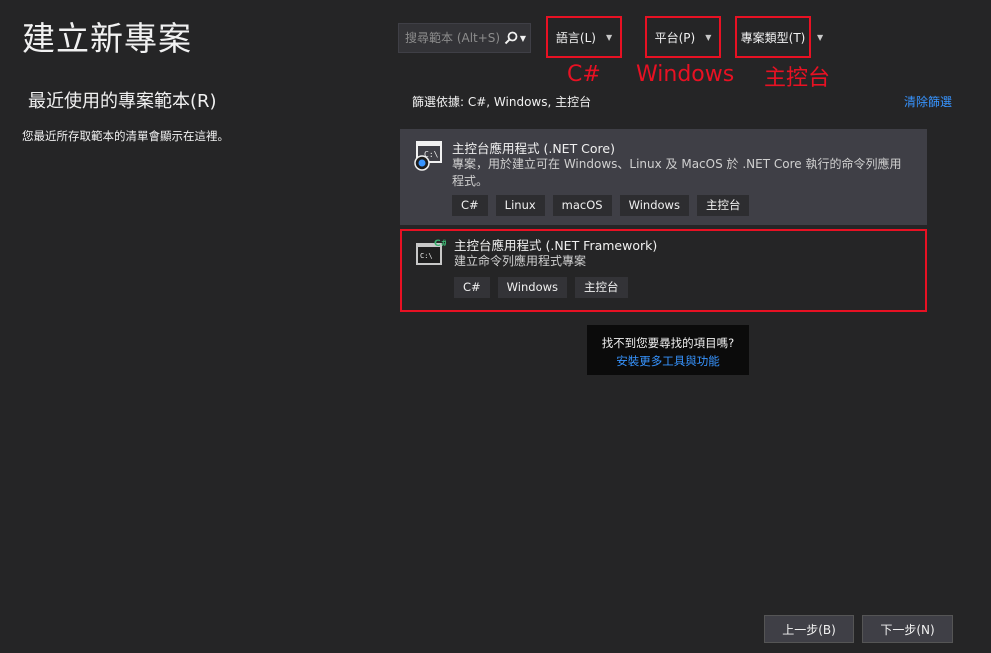  Describe the element at coordinates (426, 256) in the screenshot. I see `svg-text: C:\` at that location.